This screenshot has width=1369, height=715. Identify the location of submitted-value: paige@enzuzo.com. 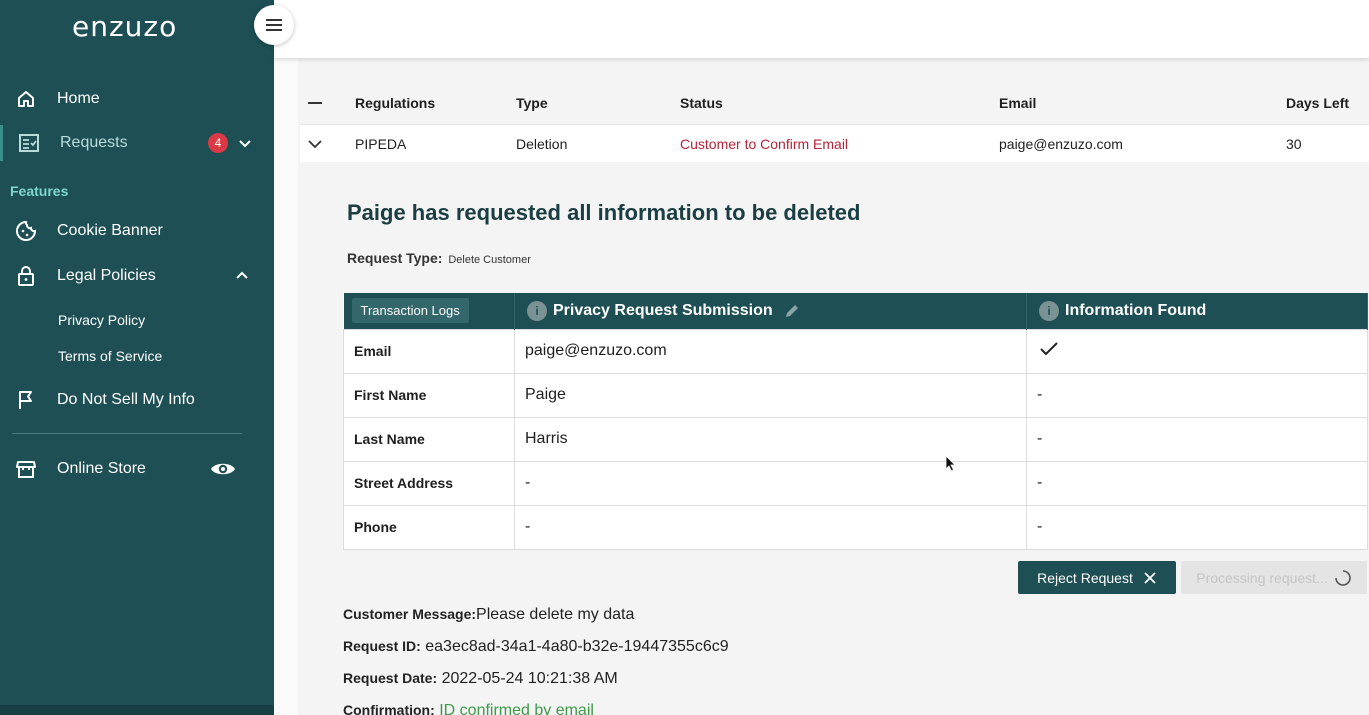
(770, 351).